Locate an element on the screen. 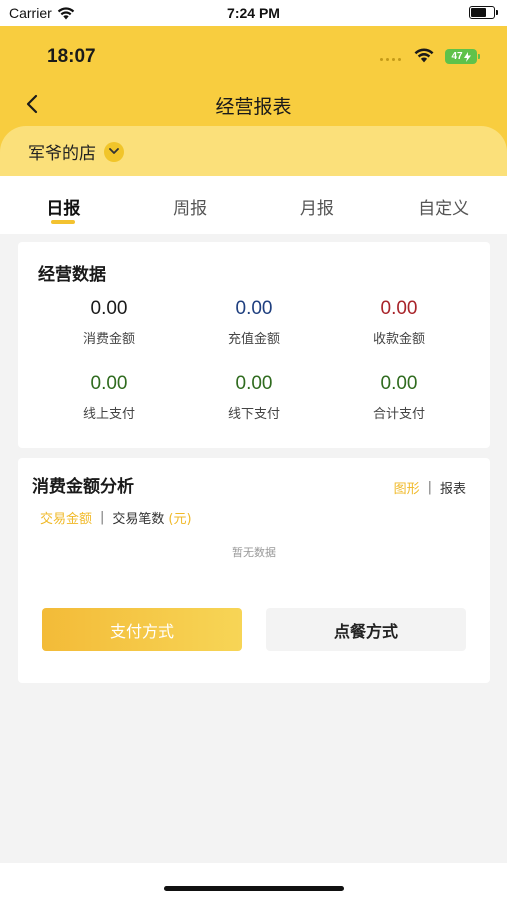 The width and height of the screenshot is (507, 900). tab-label: 月报 is located at coordinates (316, 209).